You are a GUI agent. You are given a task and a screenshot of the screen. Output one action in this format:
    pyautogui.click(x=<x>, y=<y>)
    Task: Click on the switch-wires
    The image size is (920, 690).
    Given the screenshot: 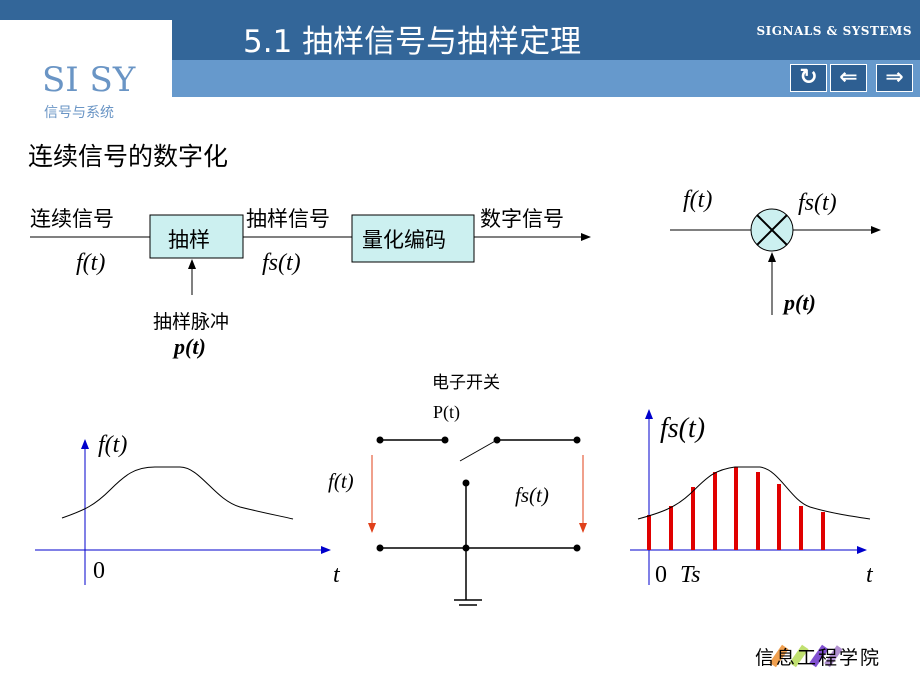 What is the action you would take?
    pyautogui.click(x=478, y=522)
    